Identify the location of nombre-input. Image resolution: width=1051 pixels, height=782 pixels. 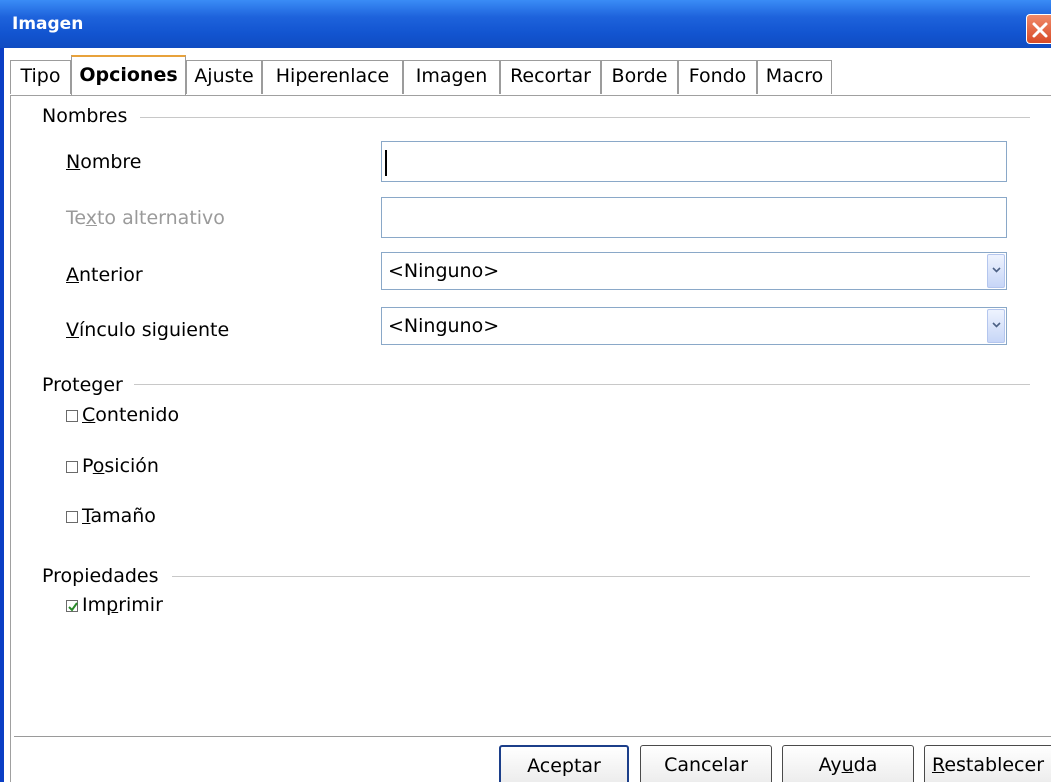
(694, 161).